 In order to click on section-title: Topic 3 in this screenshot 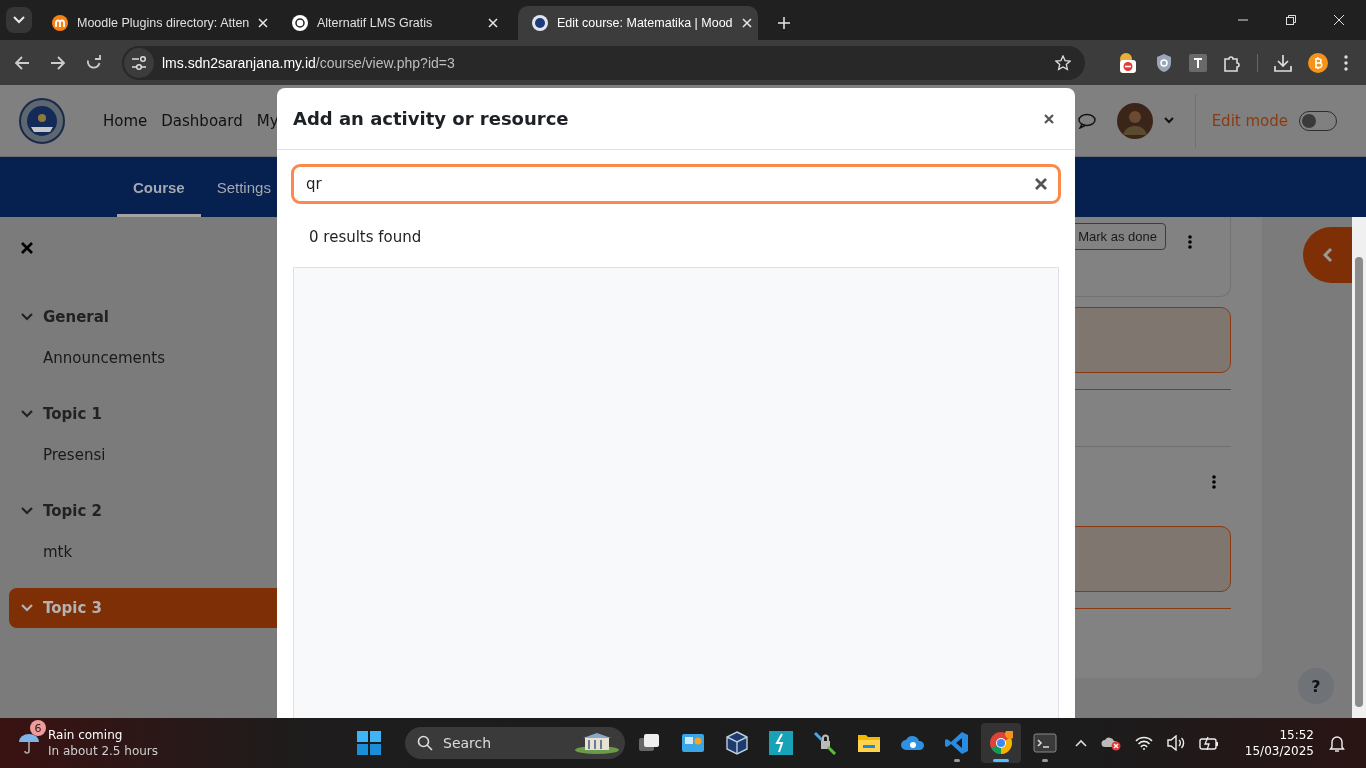, I will do `click(72, 608)`.